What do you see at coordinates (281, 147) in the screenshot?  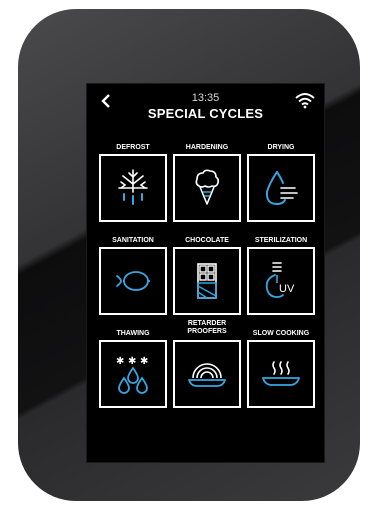 I see `cycle-label: DRYING` at bounding box center [281, 147].